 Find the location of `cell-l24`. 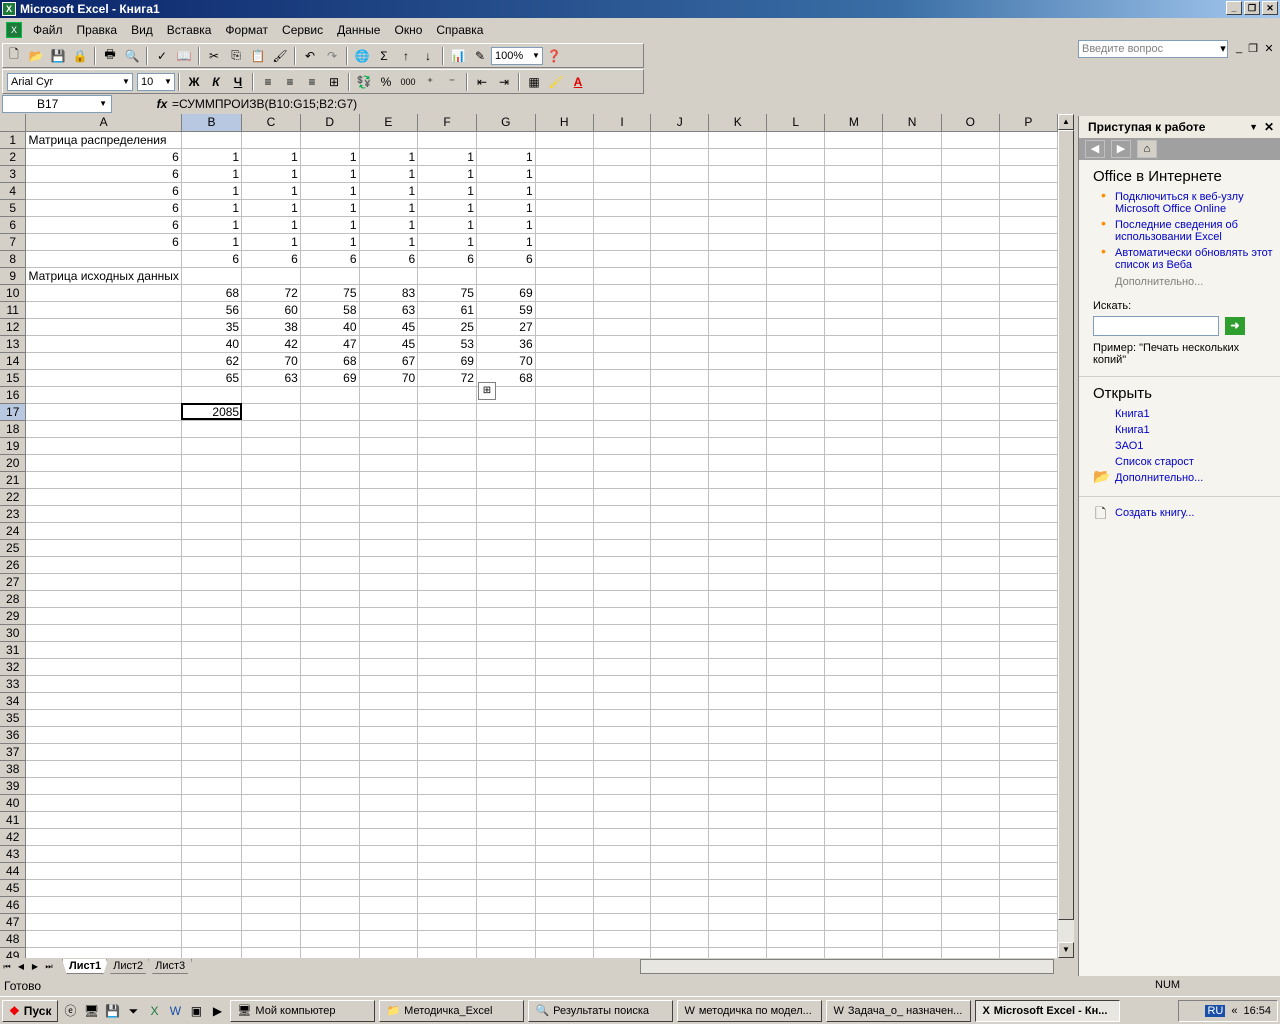

cell-l24 is located at coordinates (796, 531).